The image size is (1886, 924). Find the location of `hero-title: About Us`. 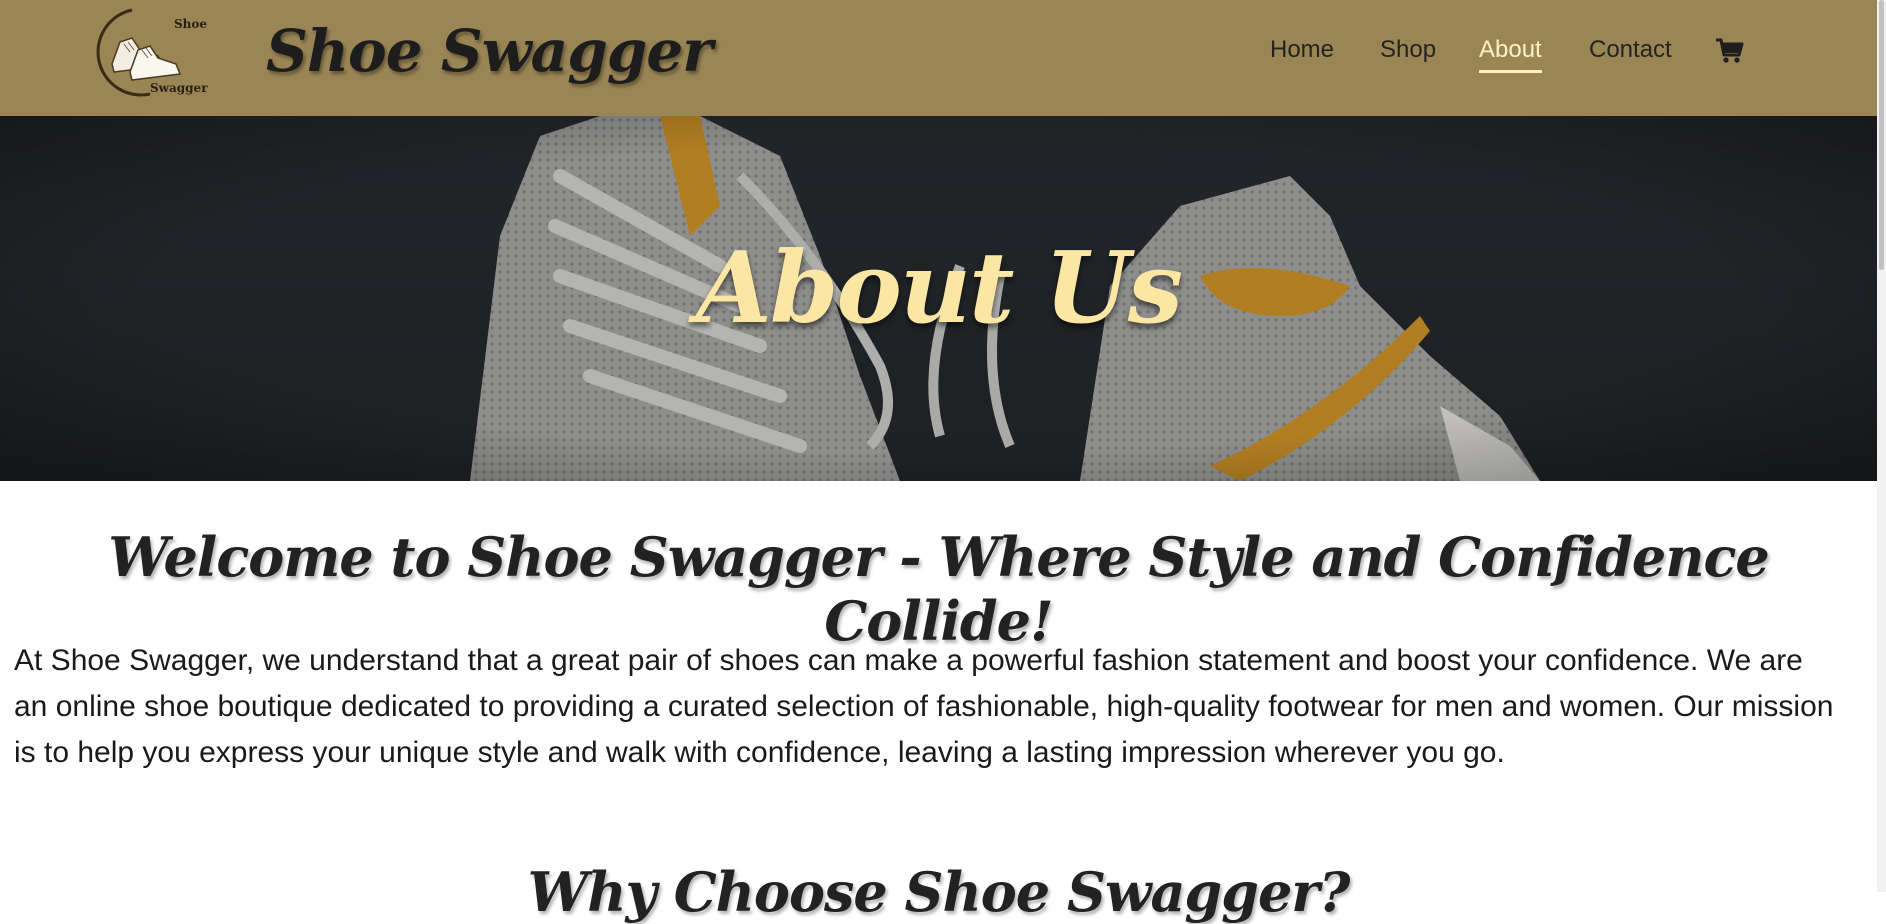

hero-title: About Us is located at coordinates (939, 288).